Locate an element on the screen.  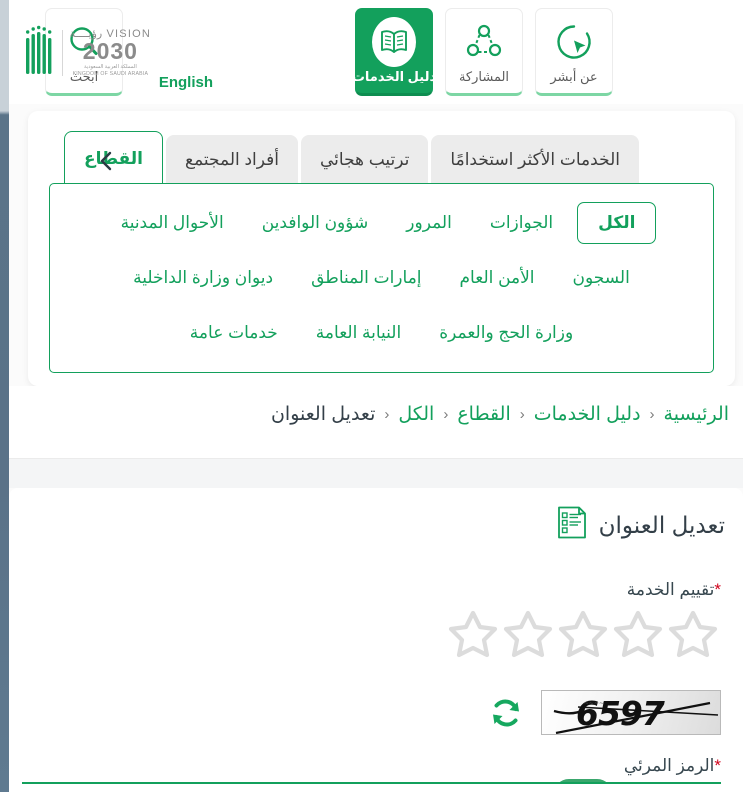
vision-kingdom-en: KINGDOM OF SAUDI ARABIA is located at coordinates (110, 74).